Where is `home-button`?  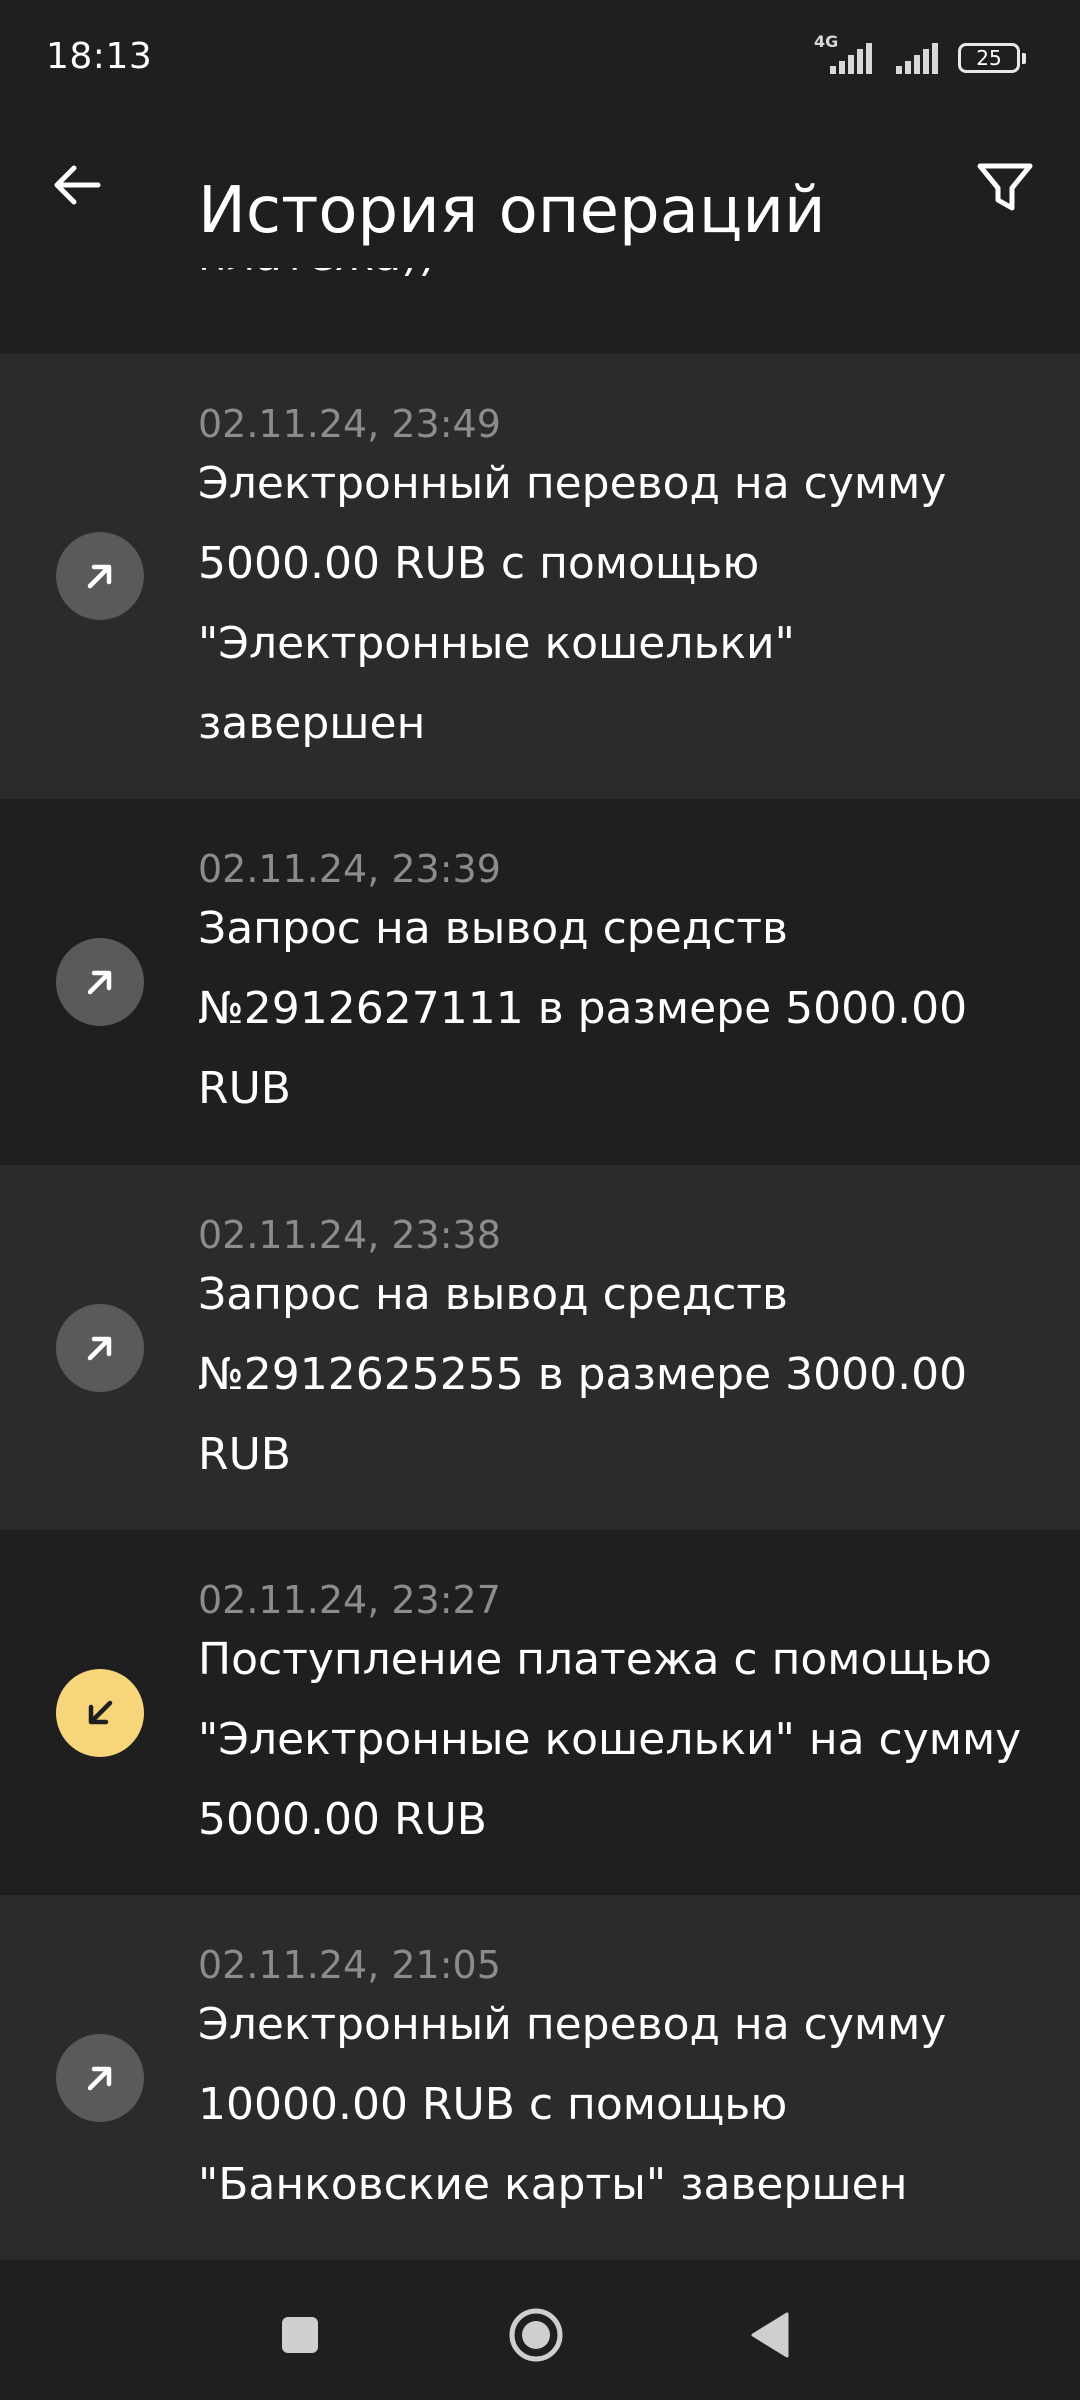
home-button is located at coordinates (536, 2335).